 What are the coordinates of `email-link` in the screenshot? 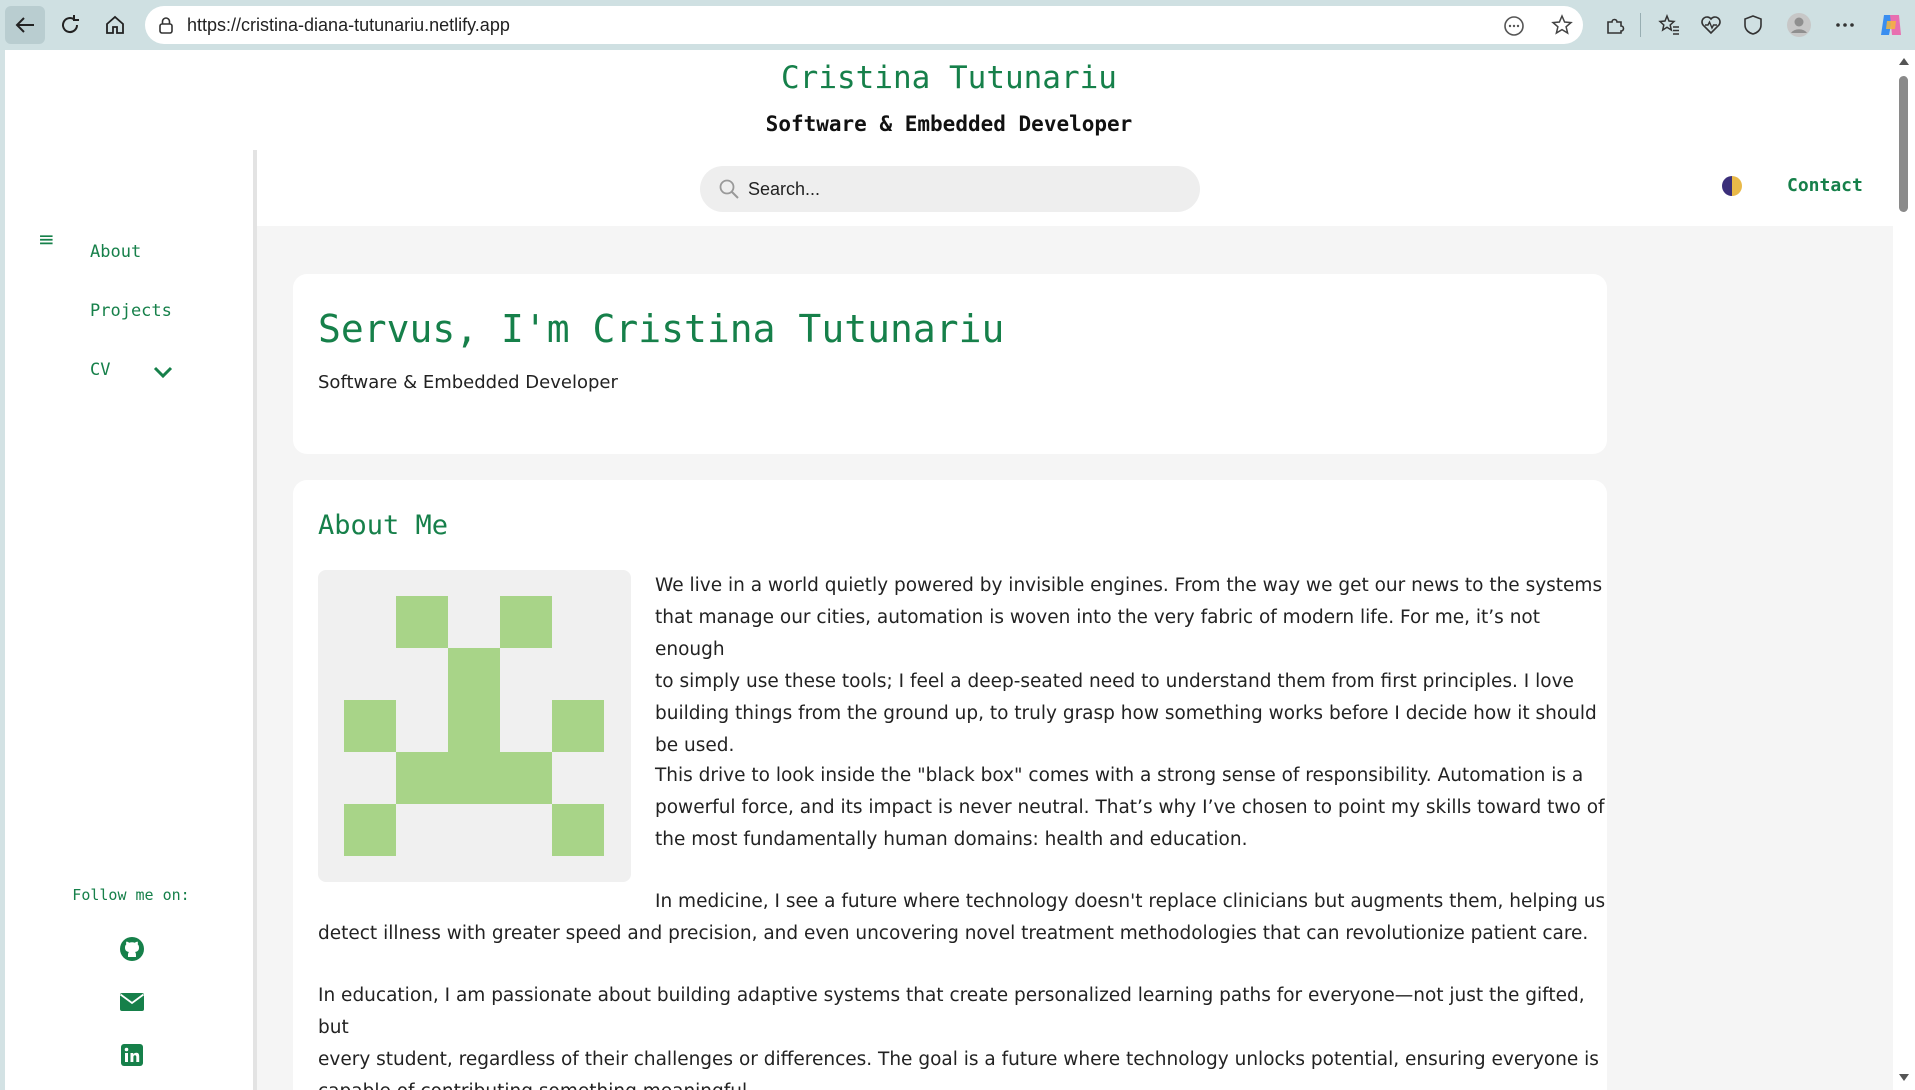 It's located at (132, 1002).